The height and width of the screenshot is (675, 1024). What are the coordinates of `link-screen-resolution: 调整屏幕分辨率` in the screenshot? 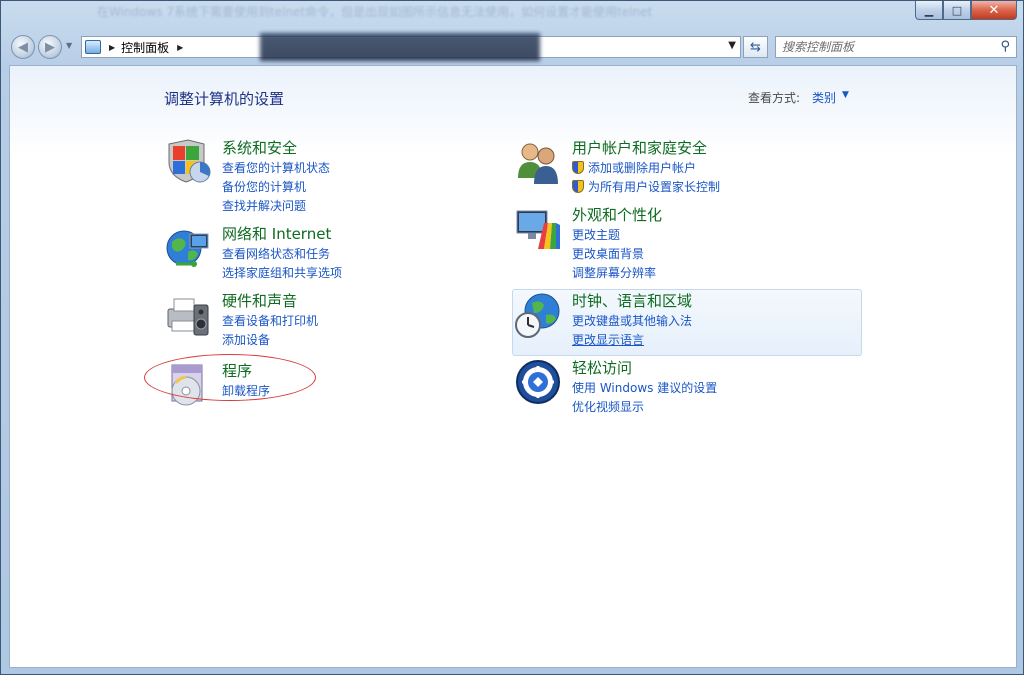 It's located at (617, 273).